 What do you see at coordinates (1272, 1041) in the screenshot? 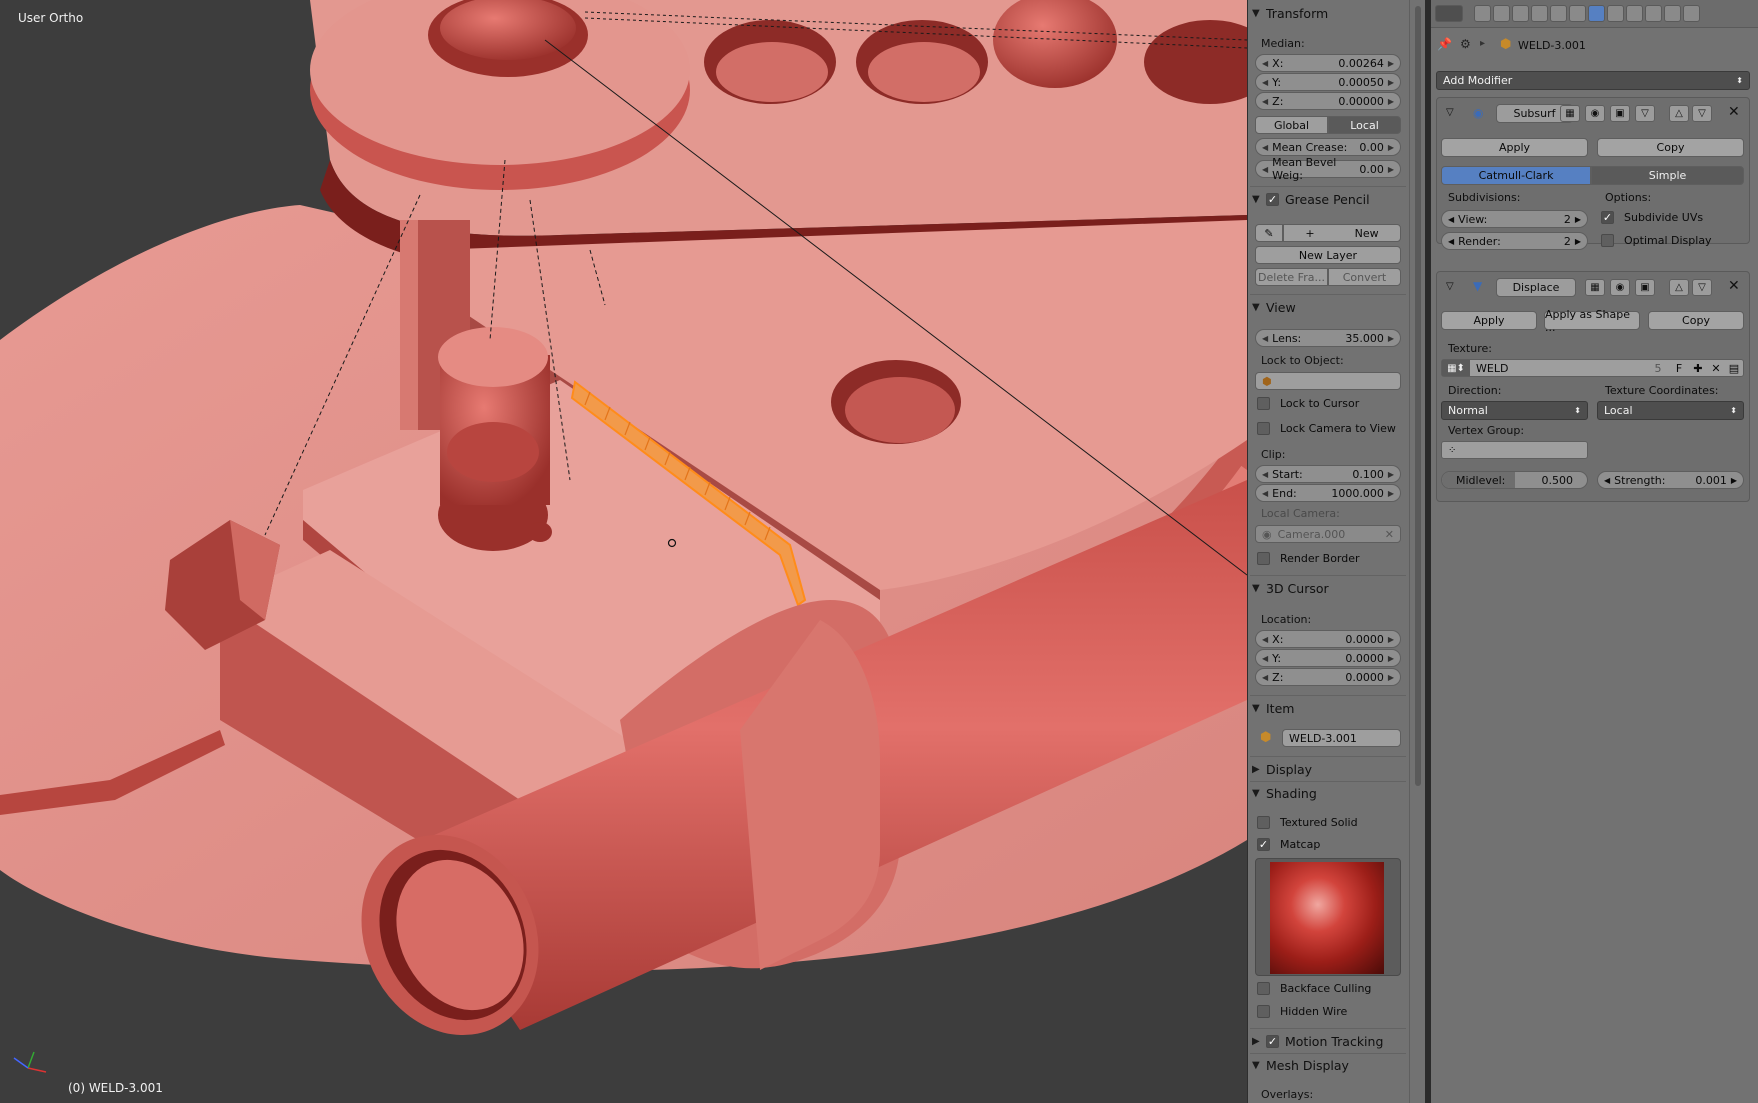
I see `motion-tracking-checkbox: ✓` at bounding box center [1272, 1041].